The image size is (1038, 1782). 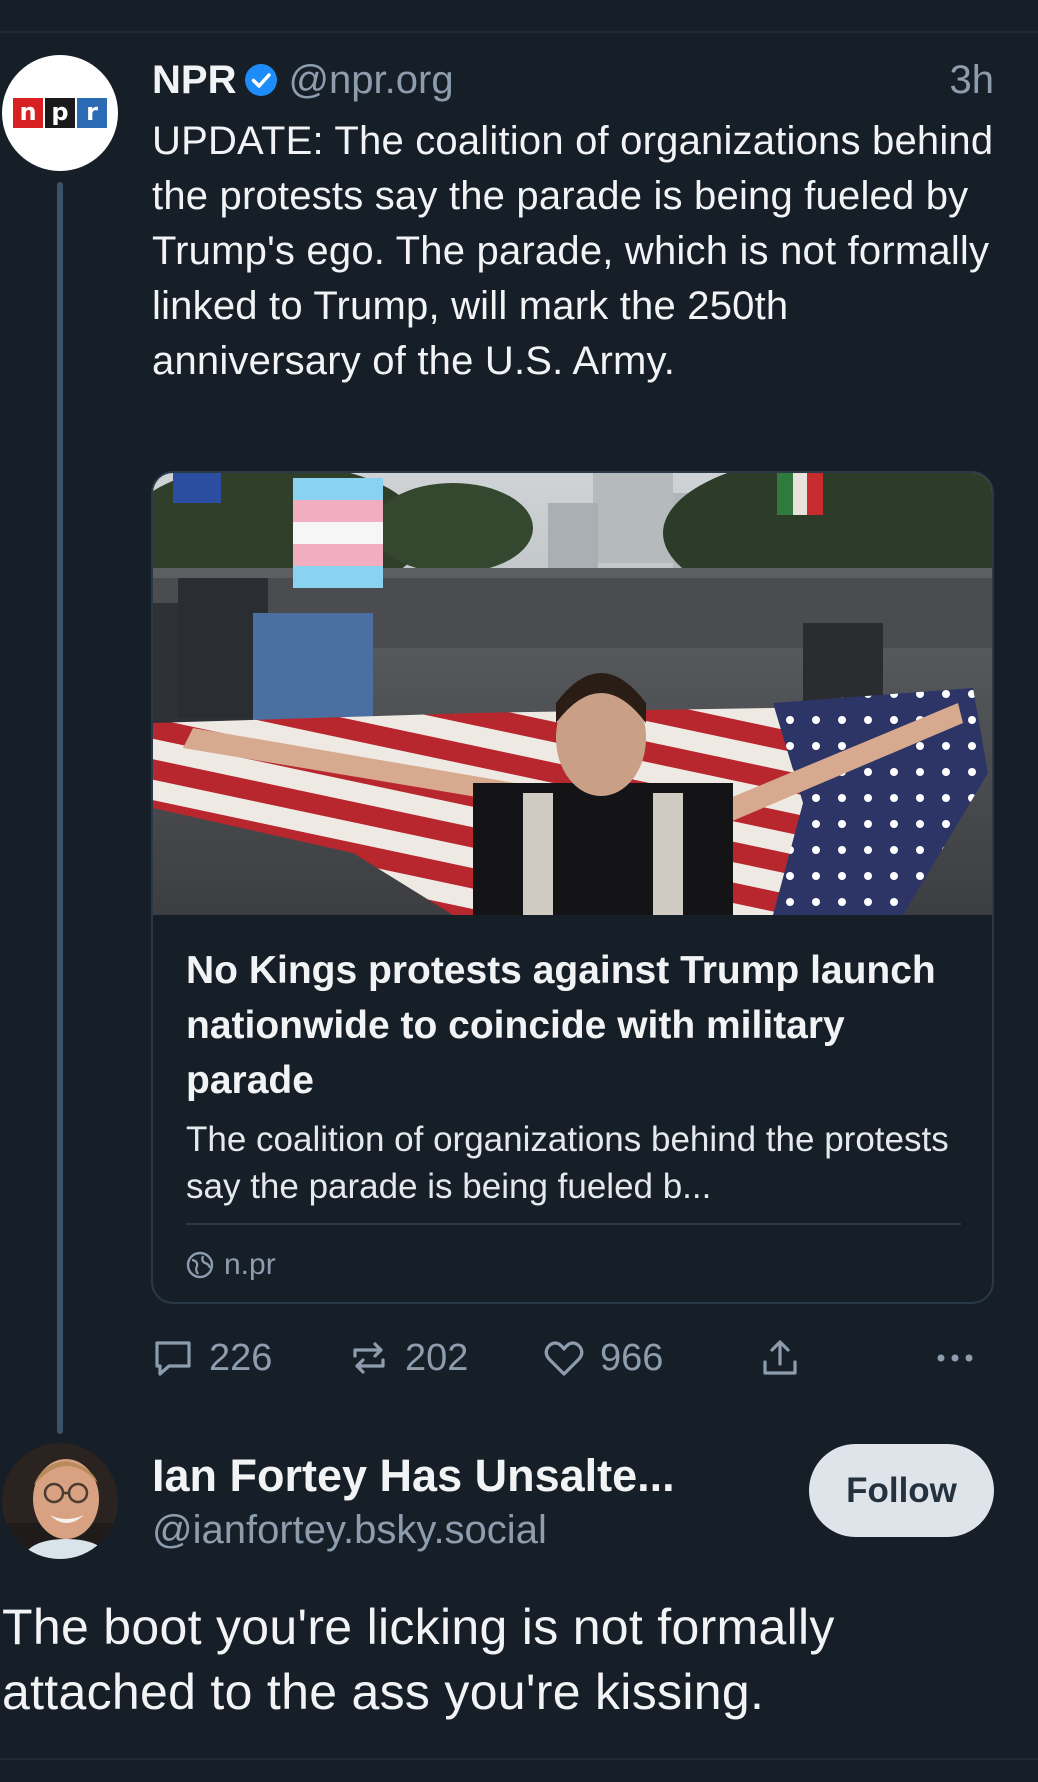 I want to click on reply-button: 226, so click(x=211, y=1358).